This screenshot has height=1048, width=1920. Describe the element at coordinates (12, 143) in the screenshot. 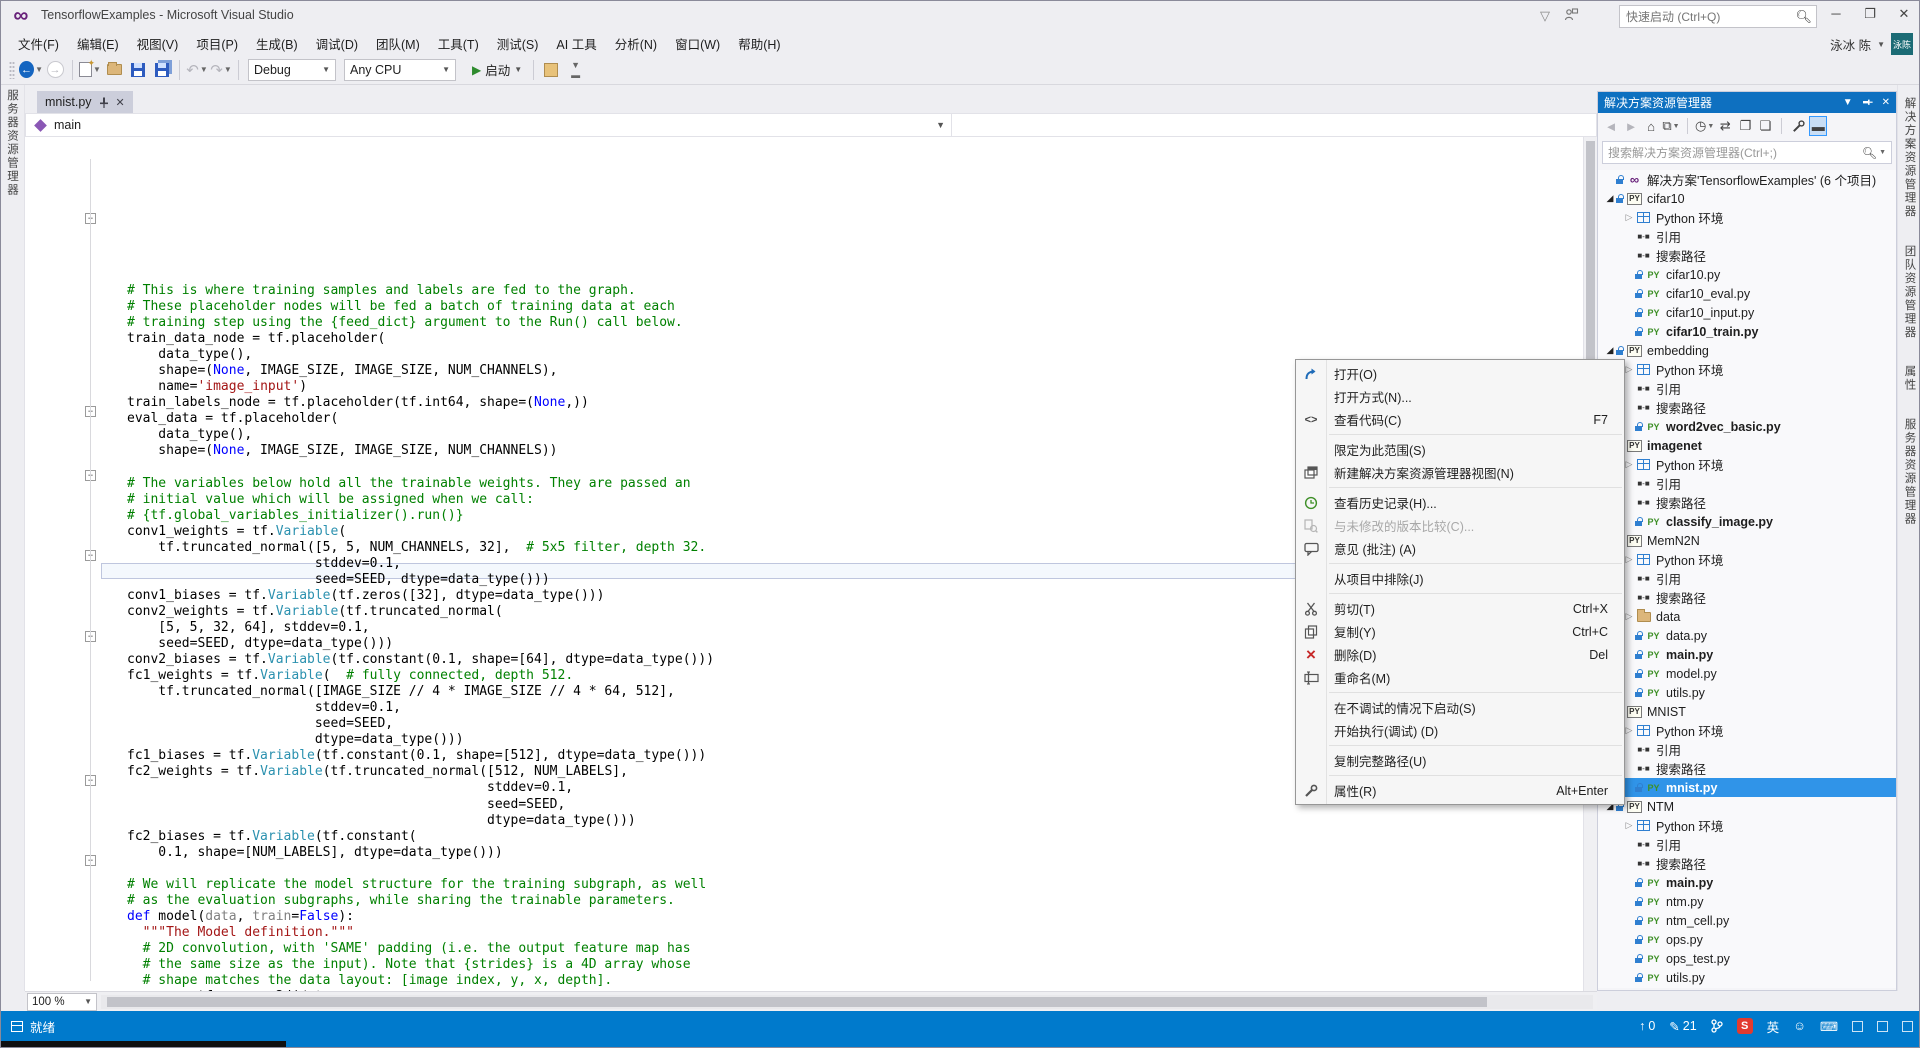

I see `left-tab-服务器资源管理器: 服务器资源管理器` at that location.